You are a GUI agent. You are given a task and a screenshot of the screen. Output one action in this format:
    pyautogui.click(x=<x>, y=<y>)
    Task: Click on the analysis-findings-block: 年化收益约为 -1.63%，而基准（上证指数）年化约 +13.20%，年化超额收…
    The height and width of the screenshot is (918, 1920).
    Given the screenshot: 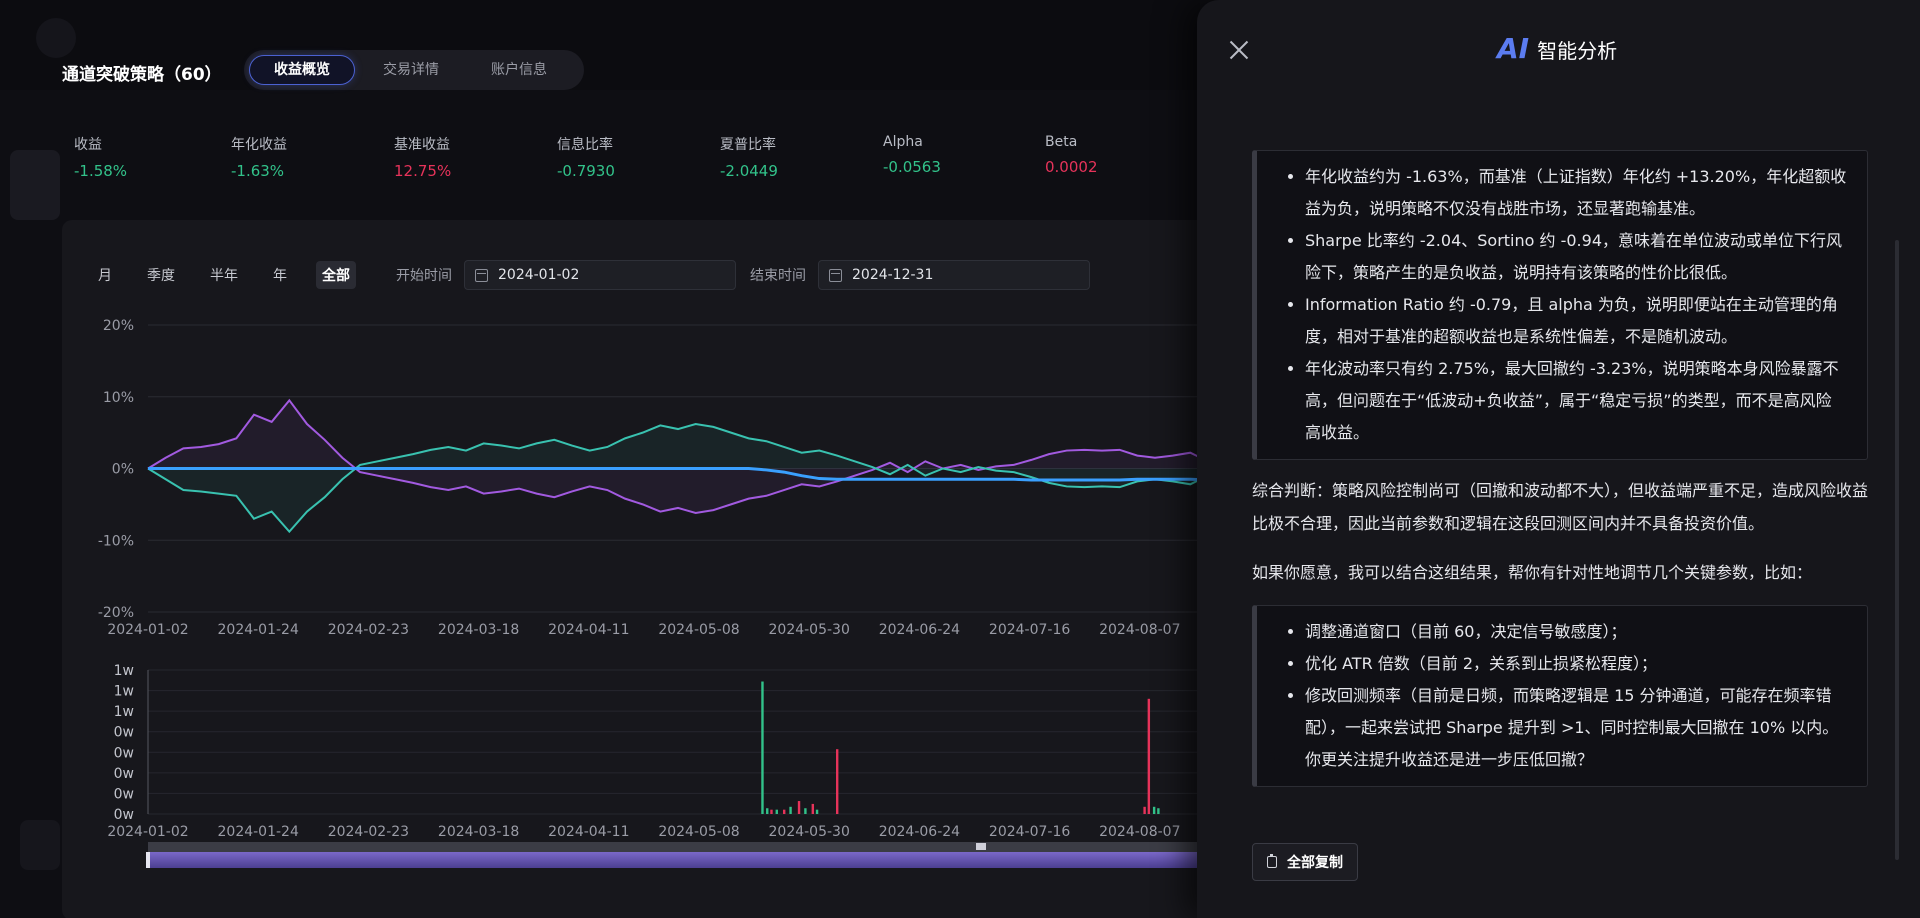 What is the action you would take?
    pyautogui.click(x=1560, y=305)
    